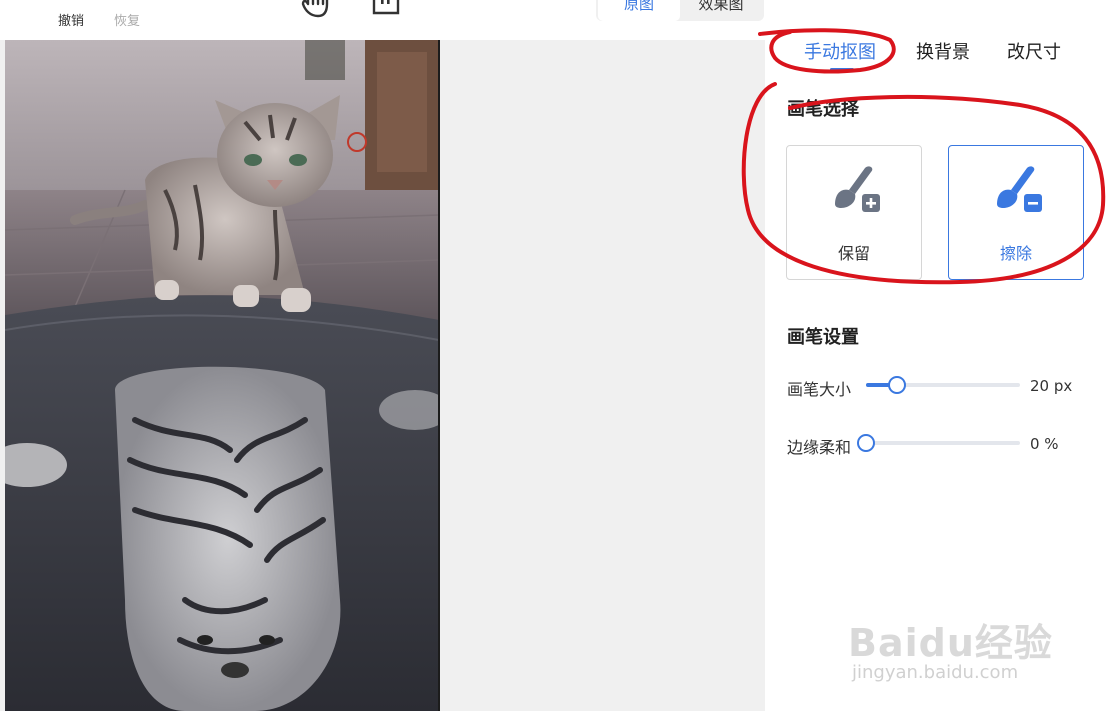 The image size is (1107, 711). What do you see at coordinates (1044, 444) in the screenshot?
I see `edge-softness-value: 0 %` at bounding box center [1044, 444].